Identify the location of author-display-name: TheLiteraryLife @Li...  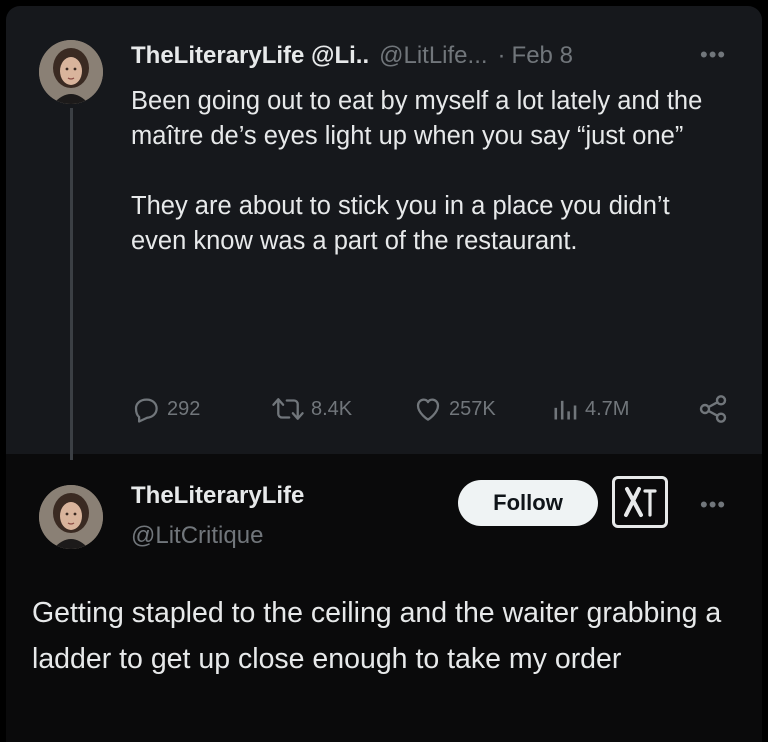
(250, 56).